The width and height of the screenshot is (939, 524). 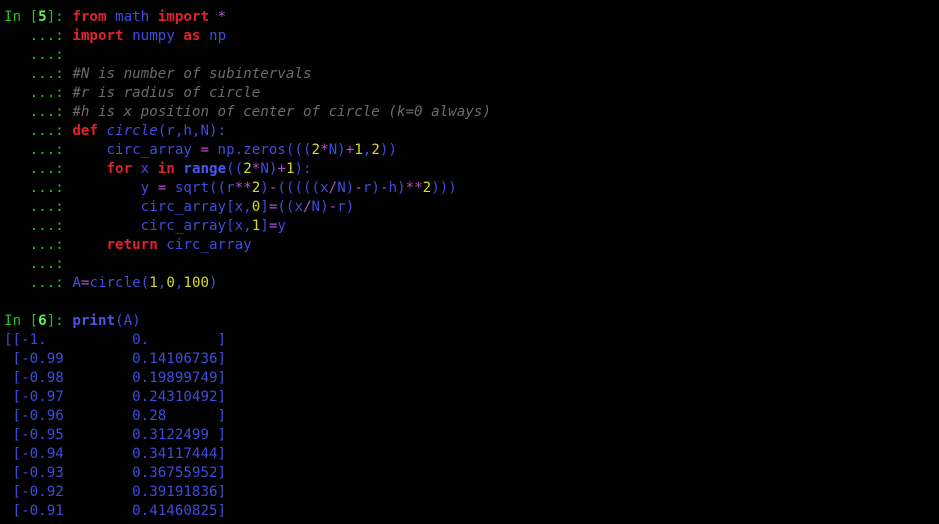 What do you see at coordinates (132, 131) in the screenshot?
I see `function-name: circle` at bounding box center [132, 131].